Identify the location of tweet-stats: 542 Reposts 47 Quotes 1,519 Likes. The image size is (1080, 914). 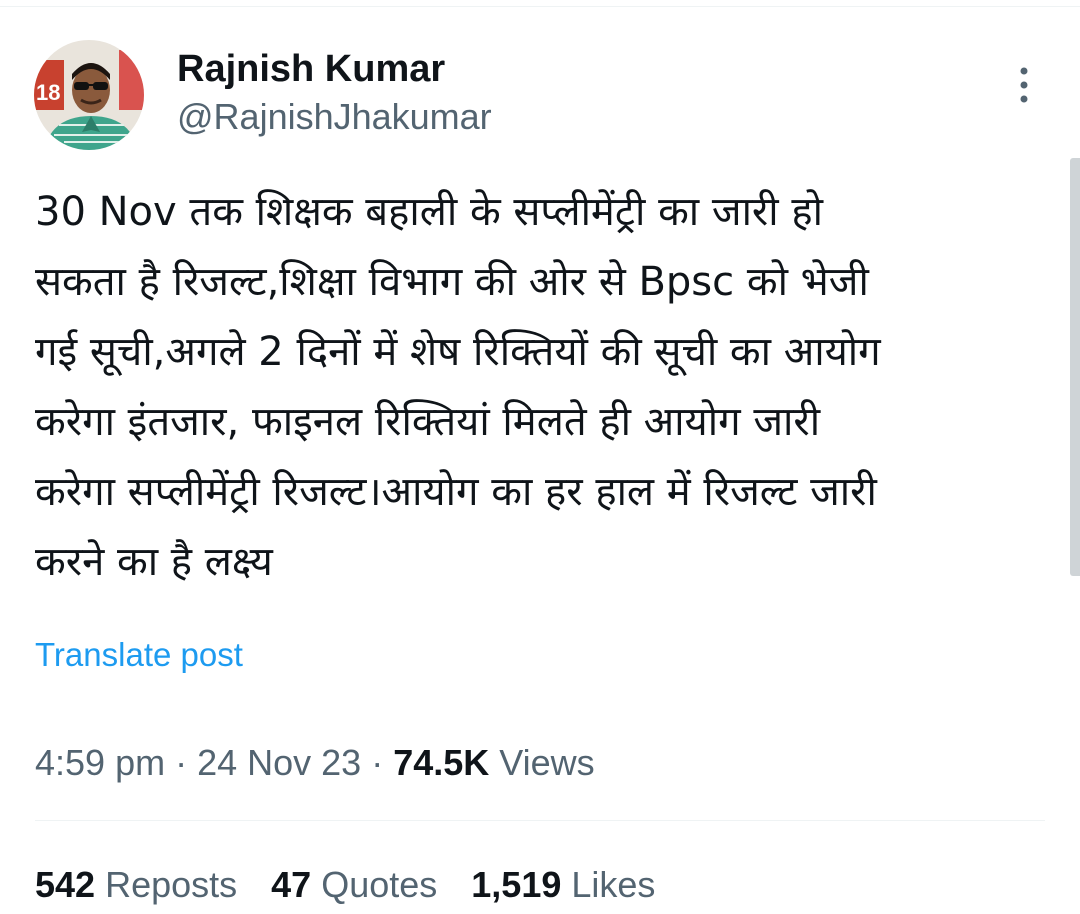
(362, 885).